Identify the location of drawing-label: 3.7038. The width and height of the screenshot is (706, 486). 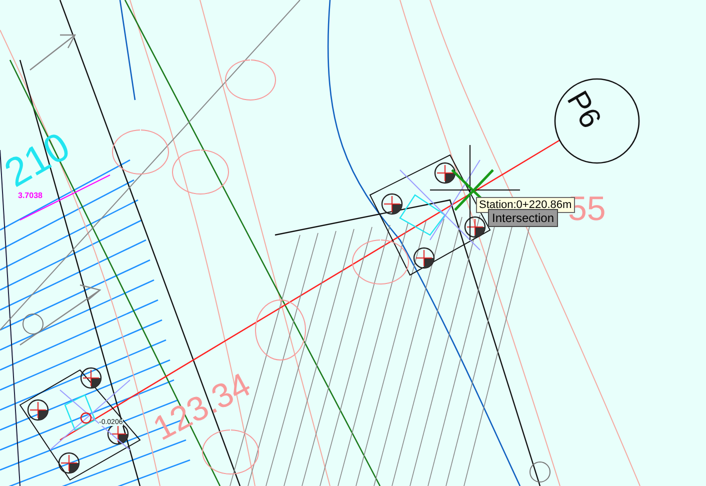
(30, 196).